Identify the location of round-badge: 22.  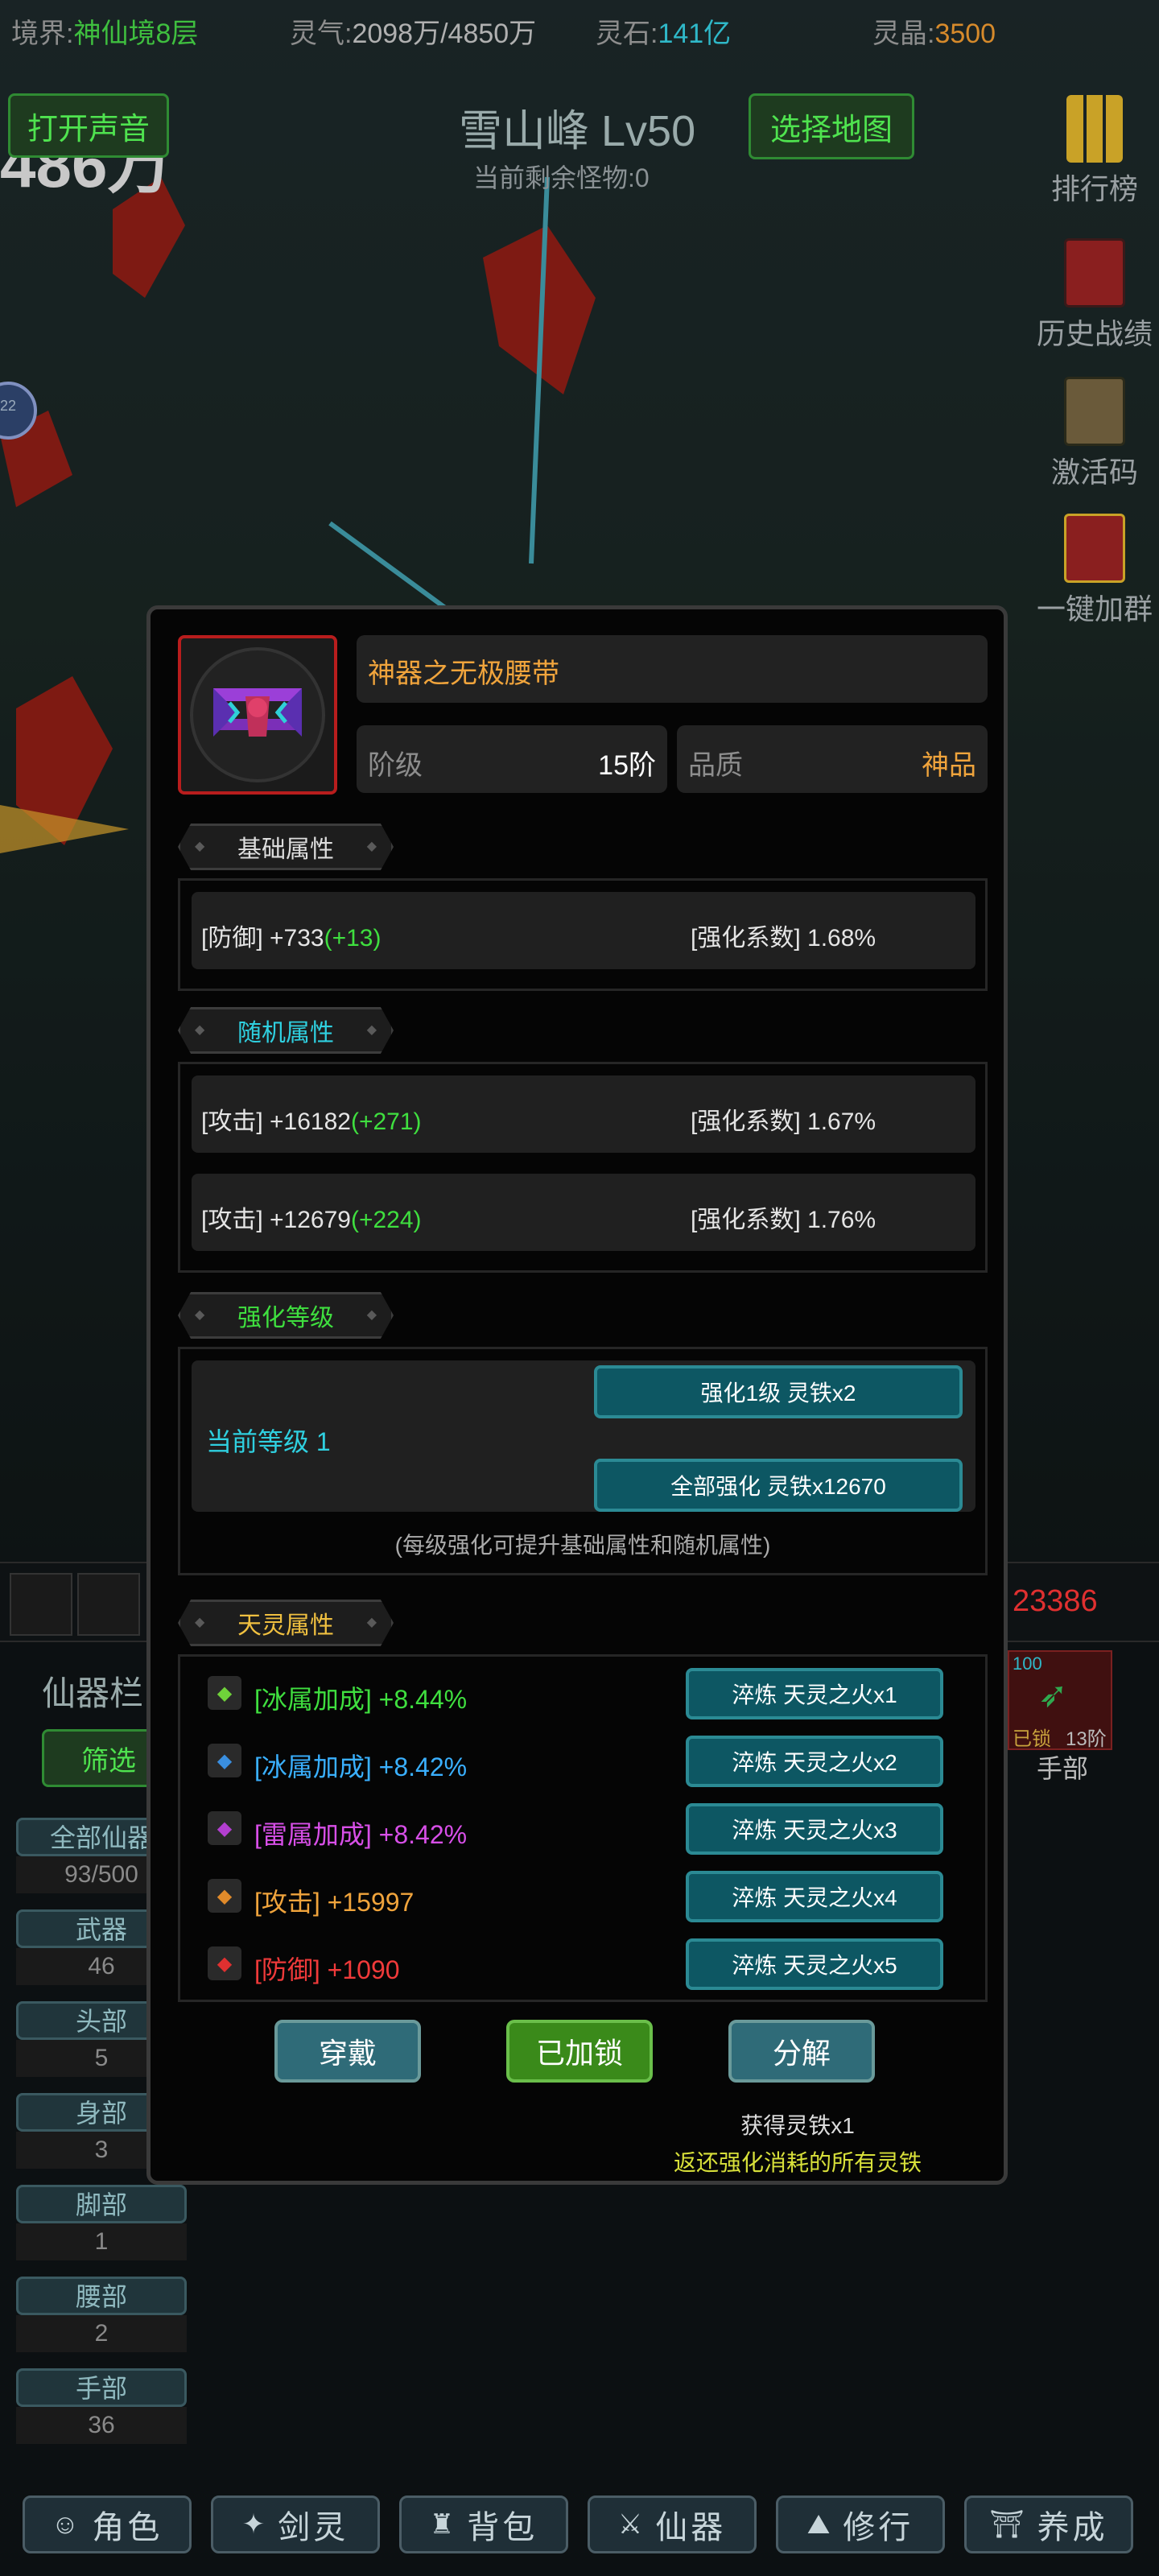
(8, 406).